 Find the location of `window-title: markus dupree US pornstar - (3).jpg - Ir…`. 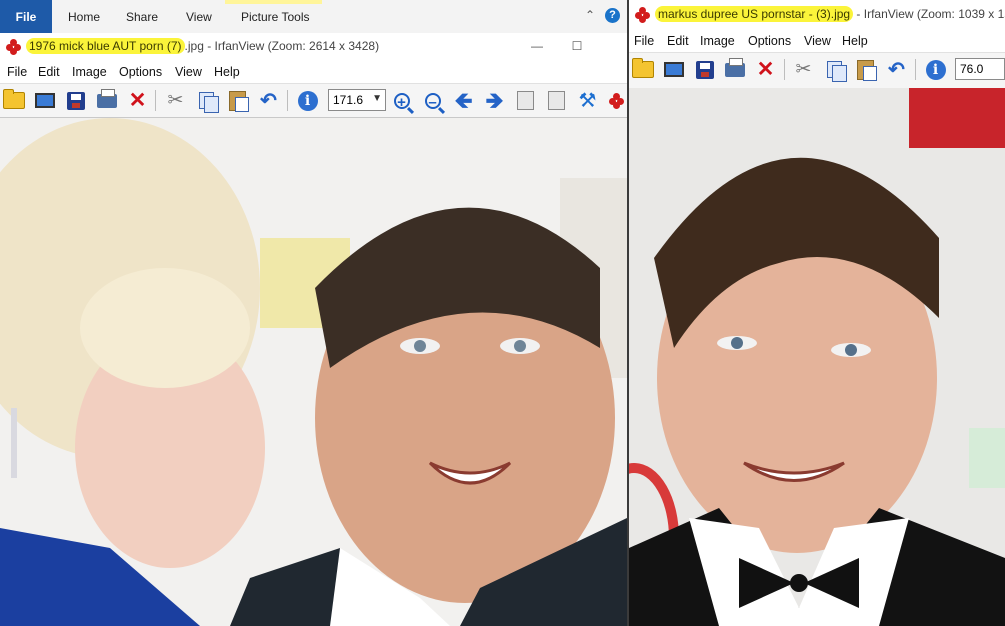

window-title: markus dupree US pornstar - (3).jpg - Ir… is located at coordinates (830, 14).